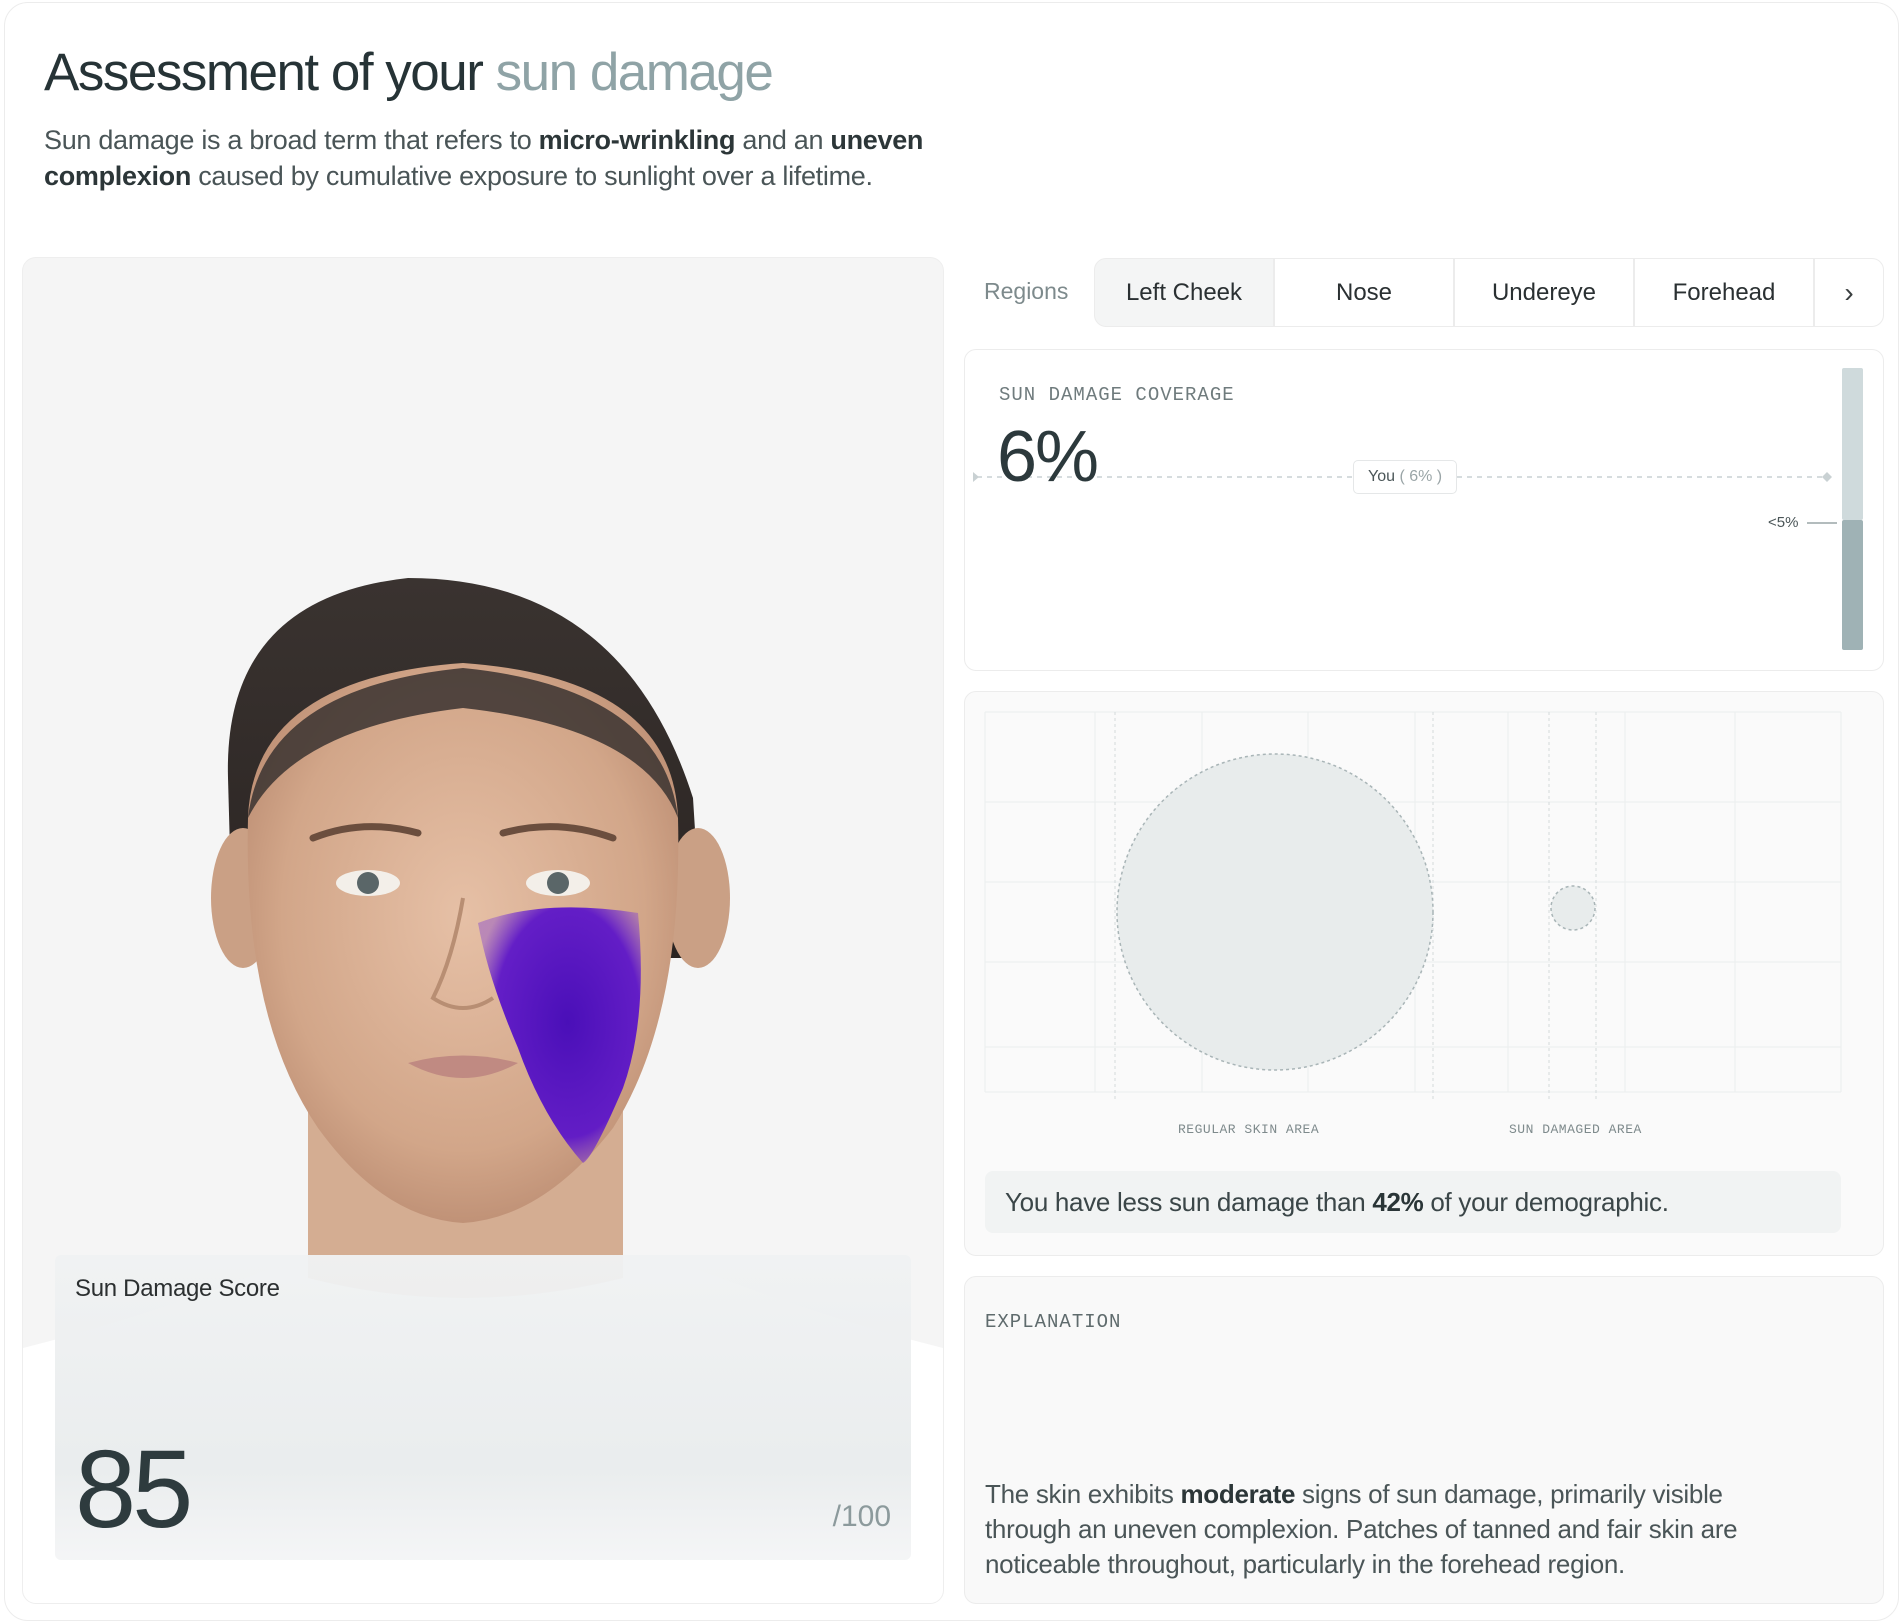 The image size is (1903, 1623). Describe the element at coordinates (1573, 908) in the screenshot. I see `sun-damaged-circle` at that location.